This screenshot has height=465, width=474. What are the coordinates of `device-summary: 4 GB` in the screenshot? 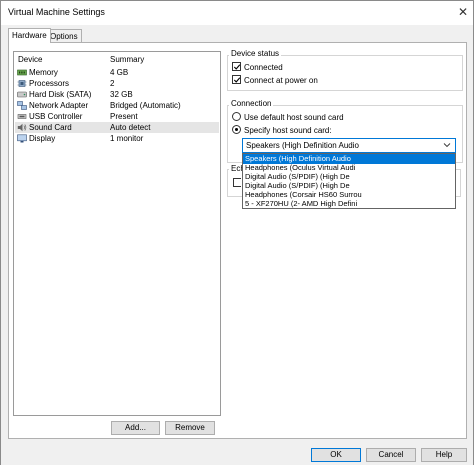 It's located at (119, 72).